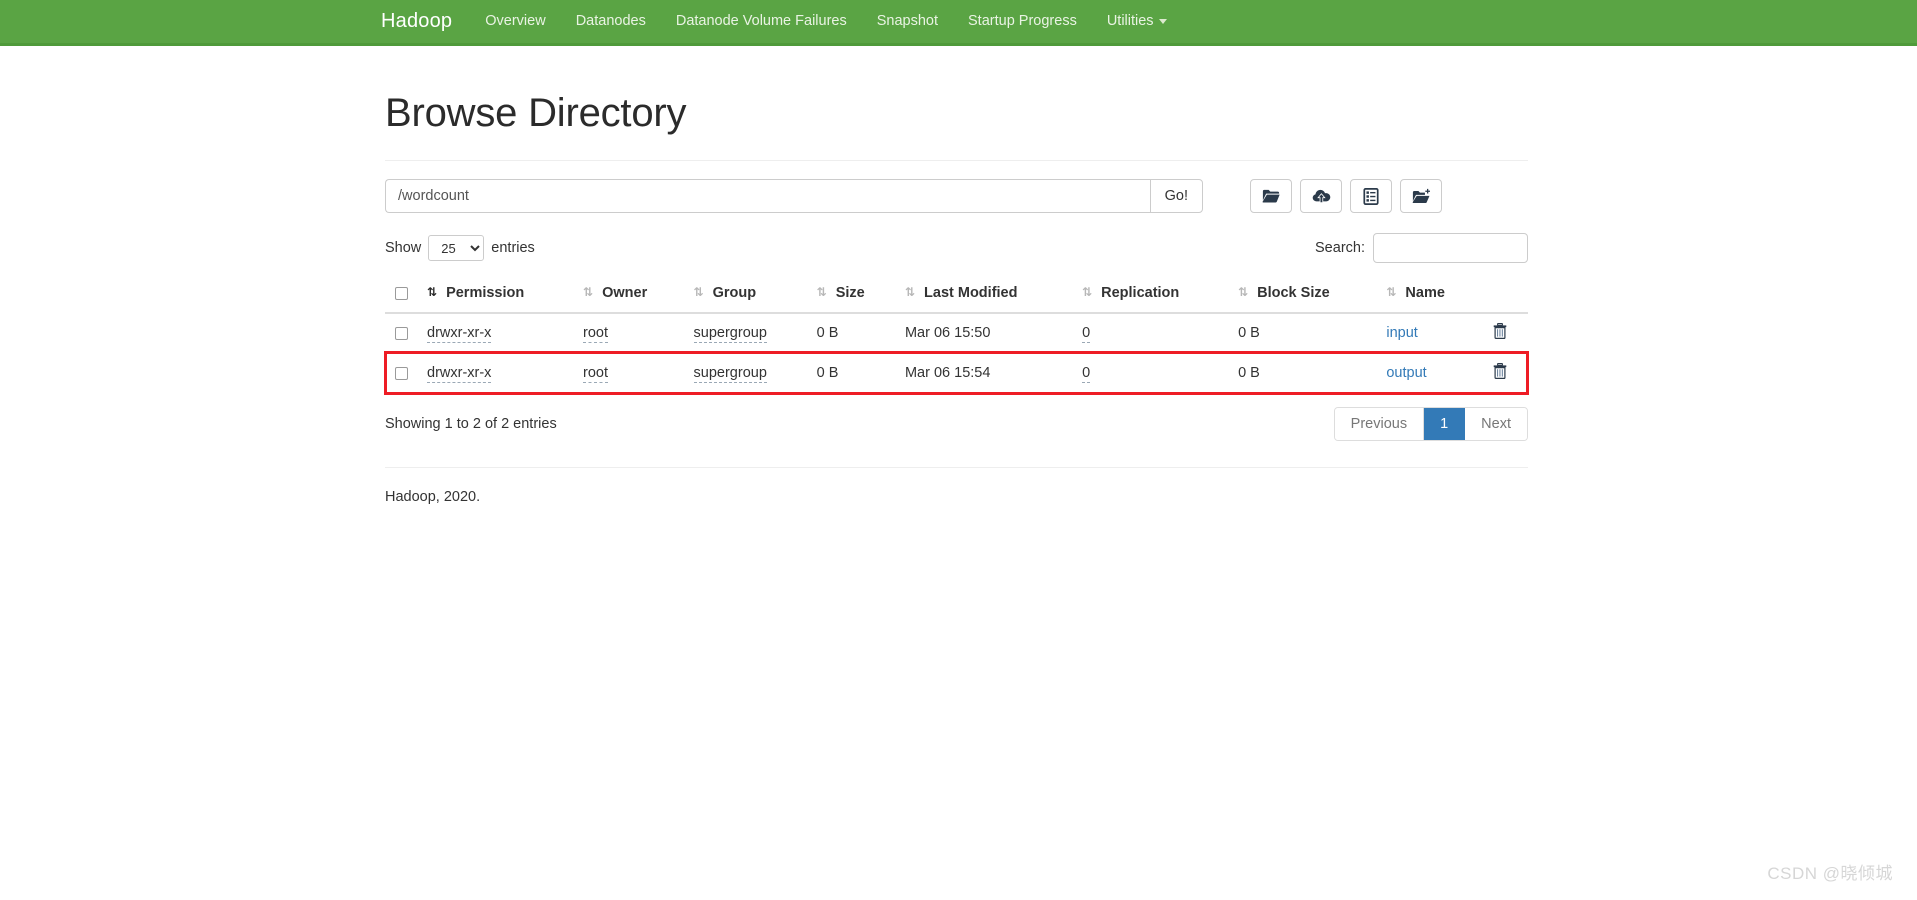  Describe the element at coordinates (630, 372) in the screenshot. I see `cell-owner: root` at that location.